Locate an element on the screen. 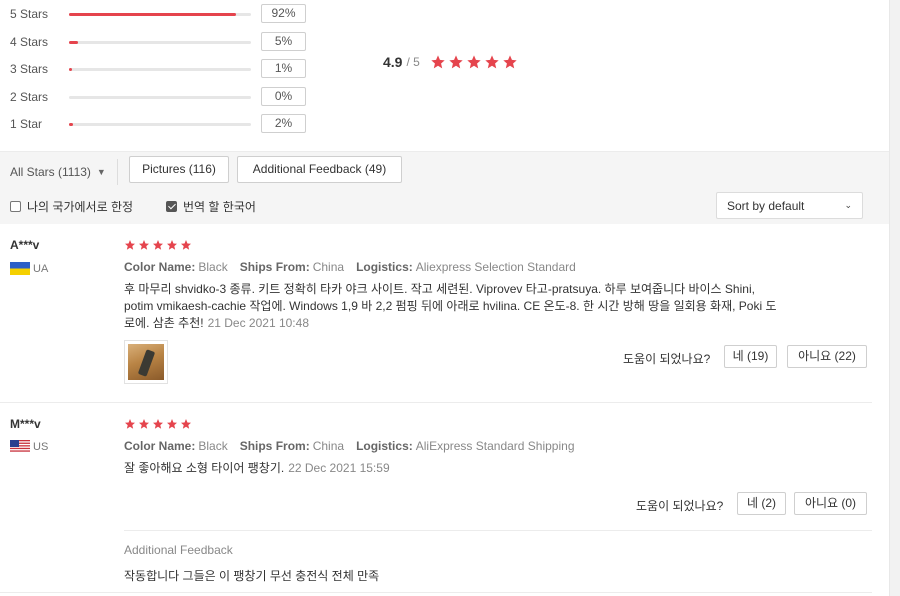 This screenshot has width=900, height=596. overall-out-of: / 5 is located at coordinates (413, 62).